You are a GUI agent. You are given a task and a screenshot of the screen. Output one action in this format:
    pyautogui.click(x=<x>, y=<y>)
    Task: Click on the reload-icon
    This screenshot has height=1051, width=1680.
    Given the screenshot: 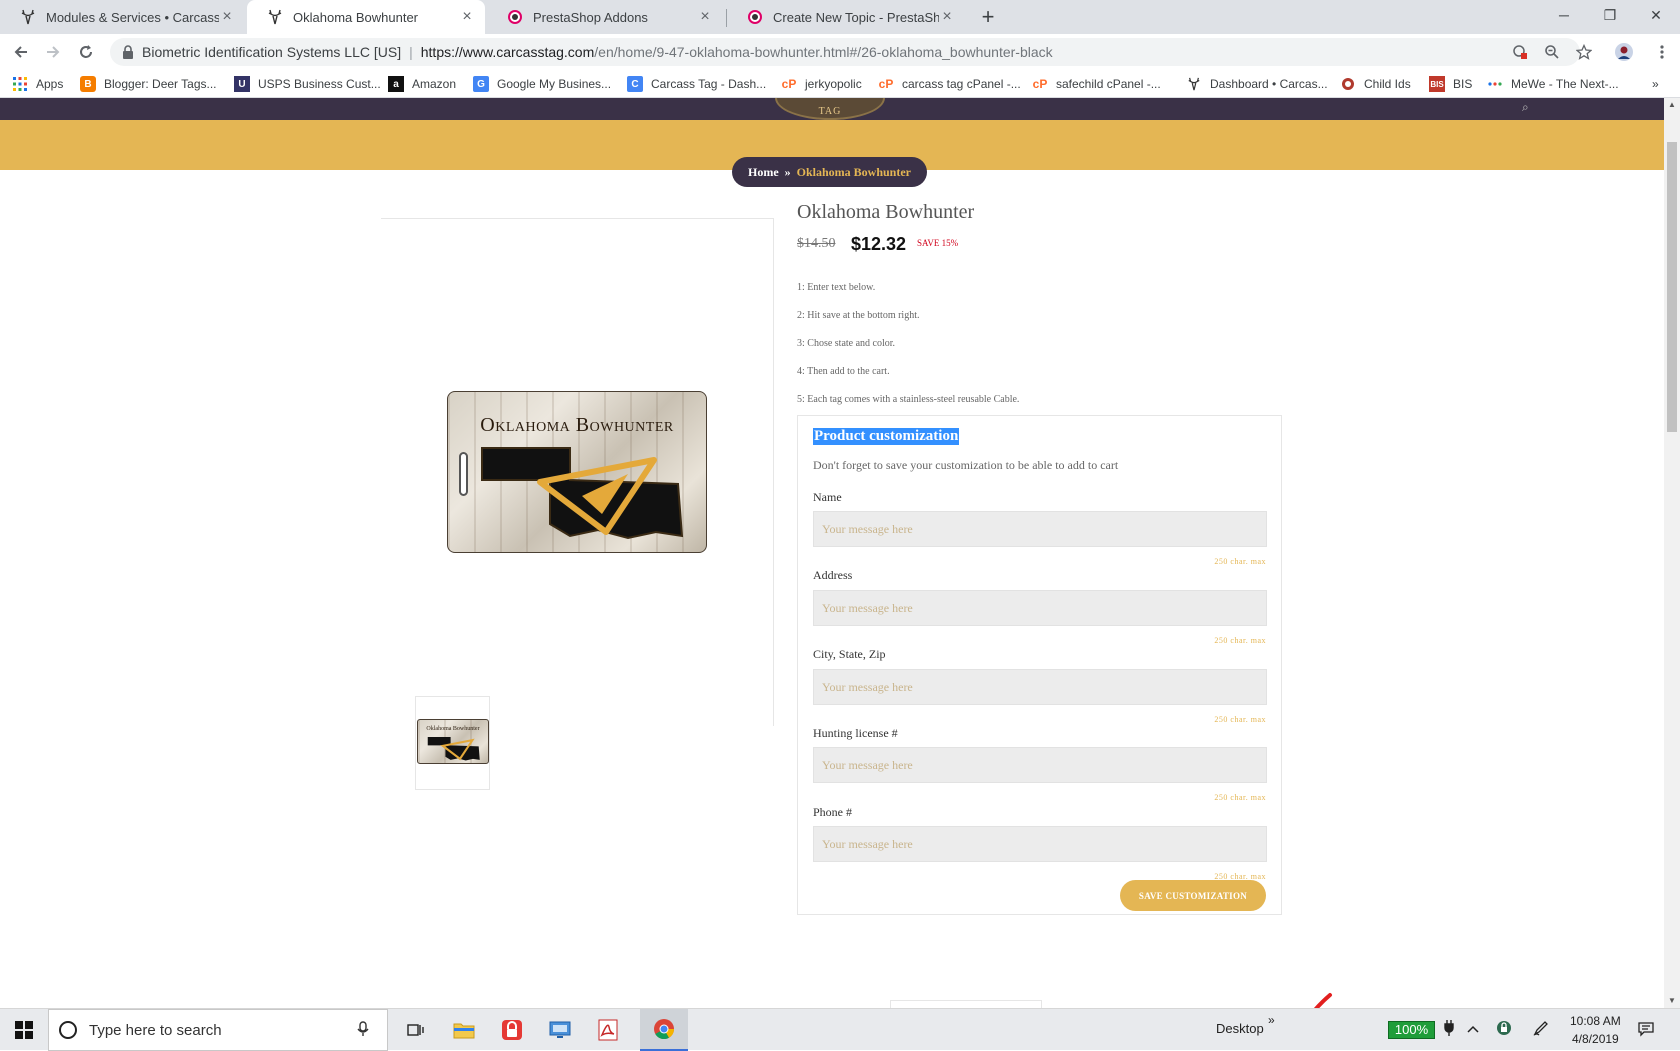 What is the action you would take?
    pyautogui.click(x=86, y=52)
    